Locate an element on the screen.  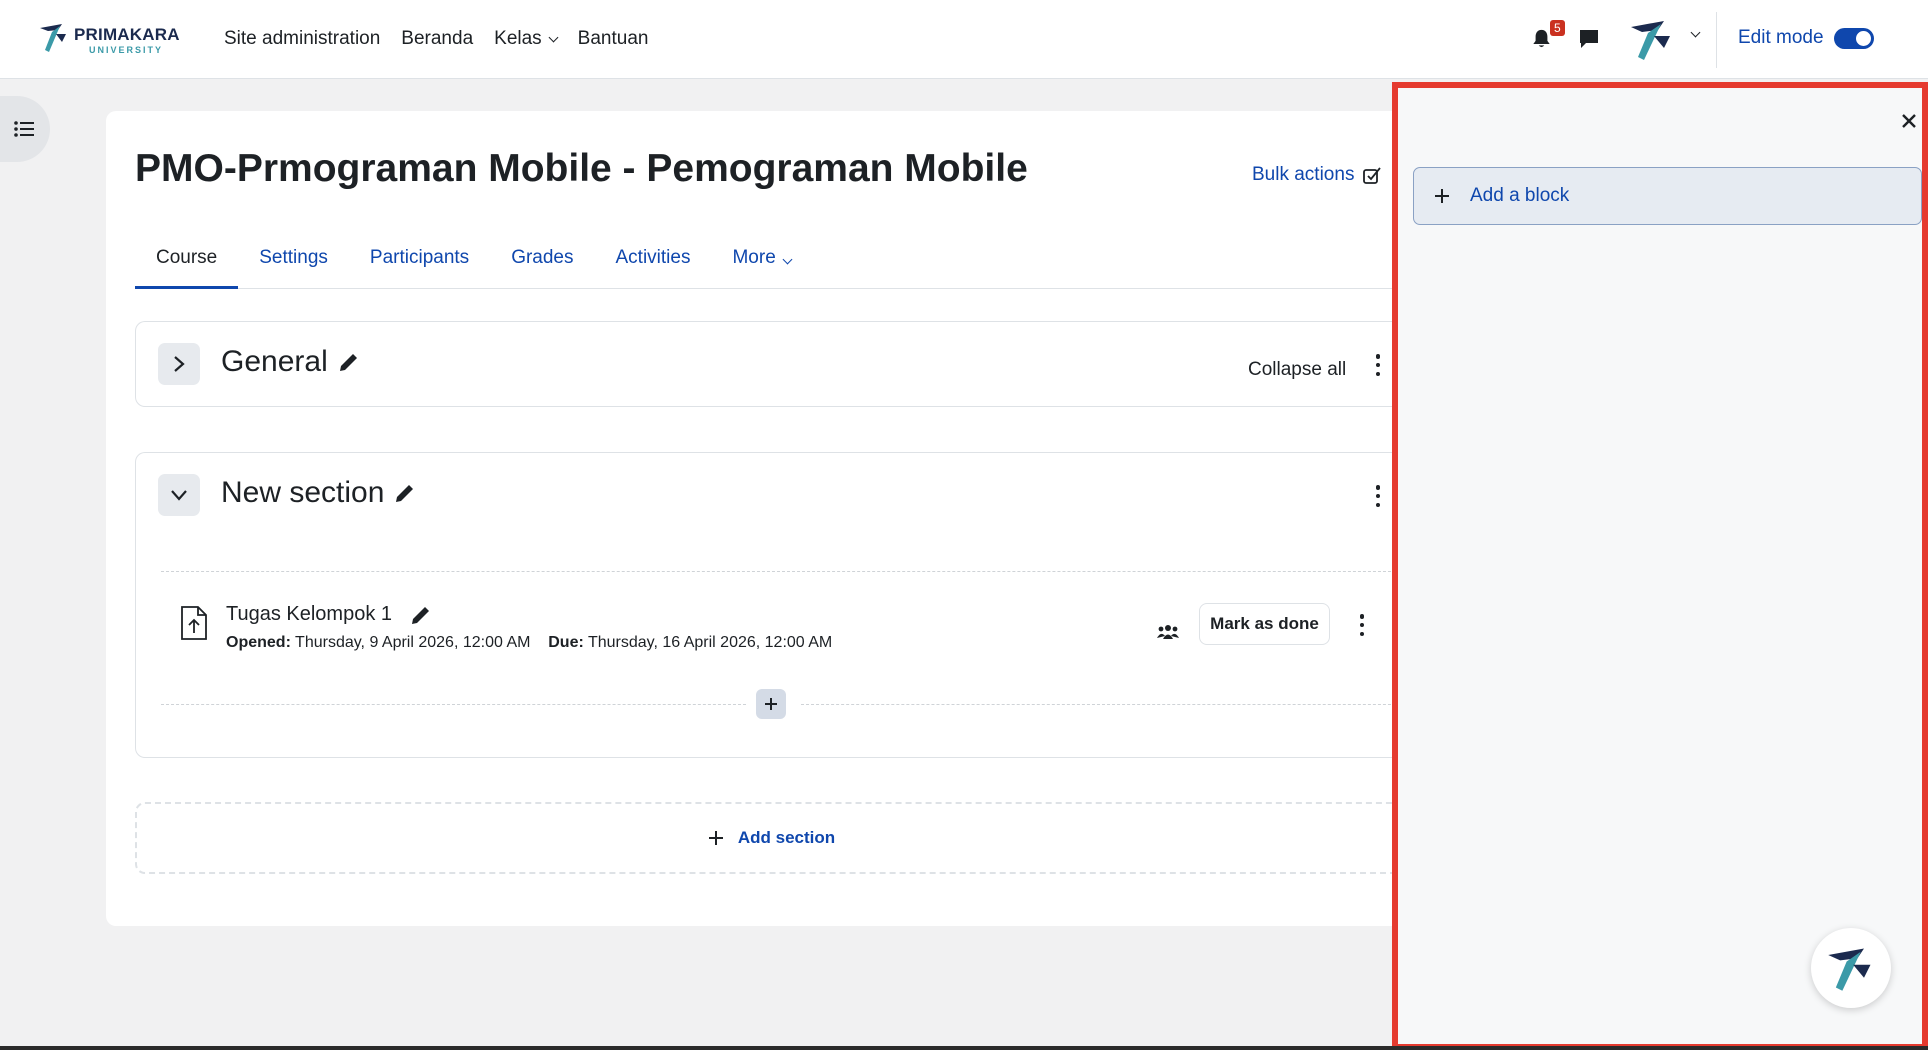
user-menu-chevron-icon is located at coordinates (1695, 32).